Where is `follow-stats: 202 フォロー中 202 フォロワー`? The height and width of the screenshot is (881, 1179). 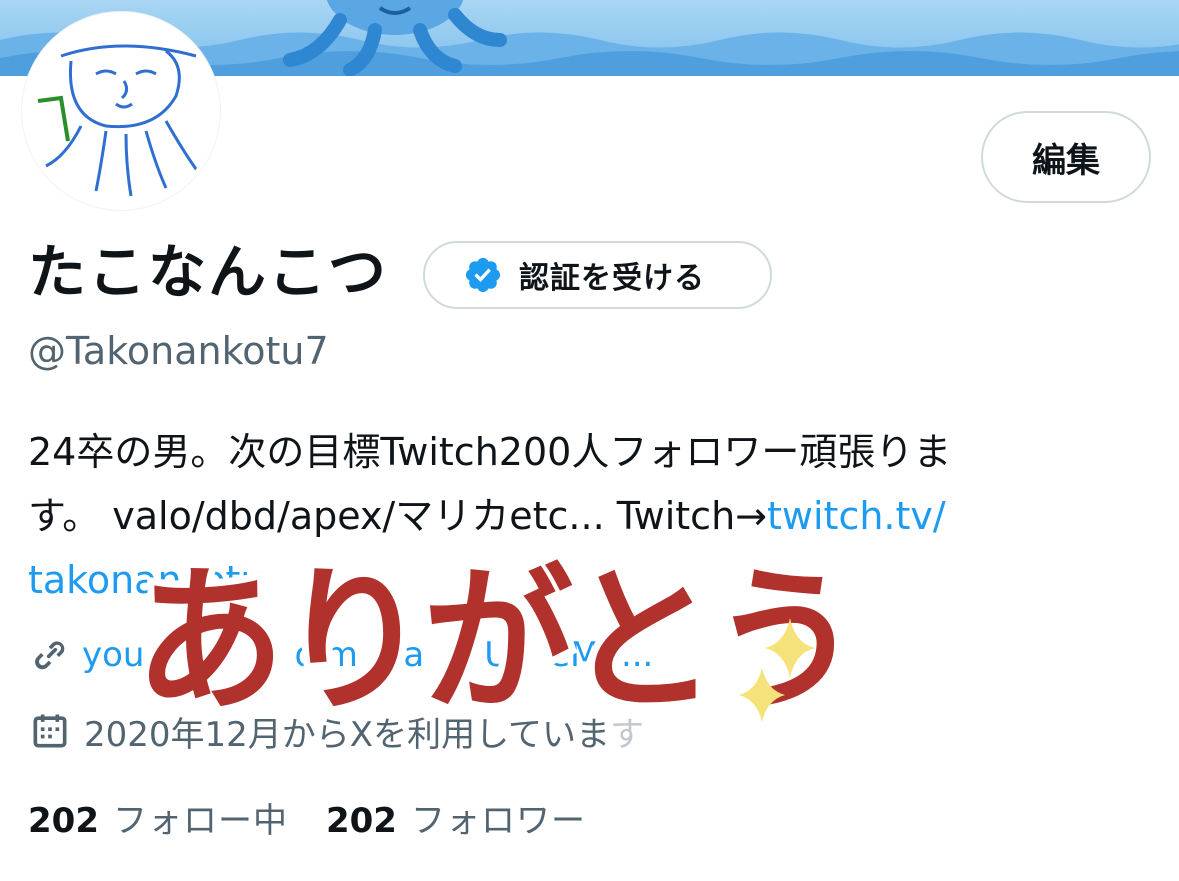
follow-stats: 202 フォロー中 202 フォロワー is located at coordinates (326, 817).